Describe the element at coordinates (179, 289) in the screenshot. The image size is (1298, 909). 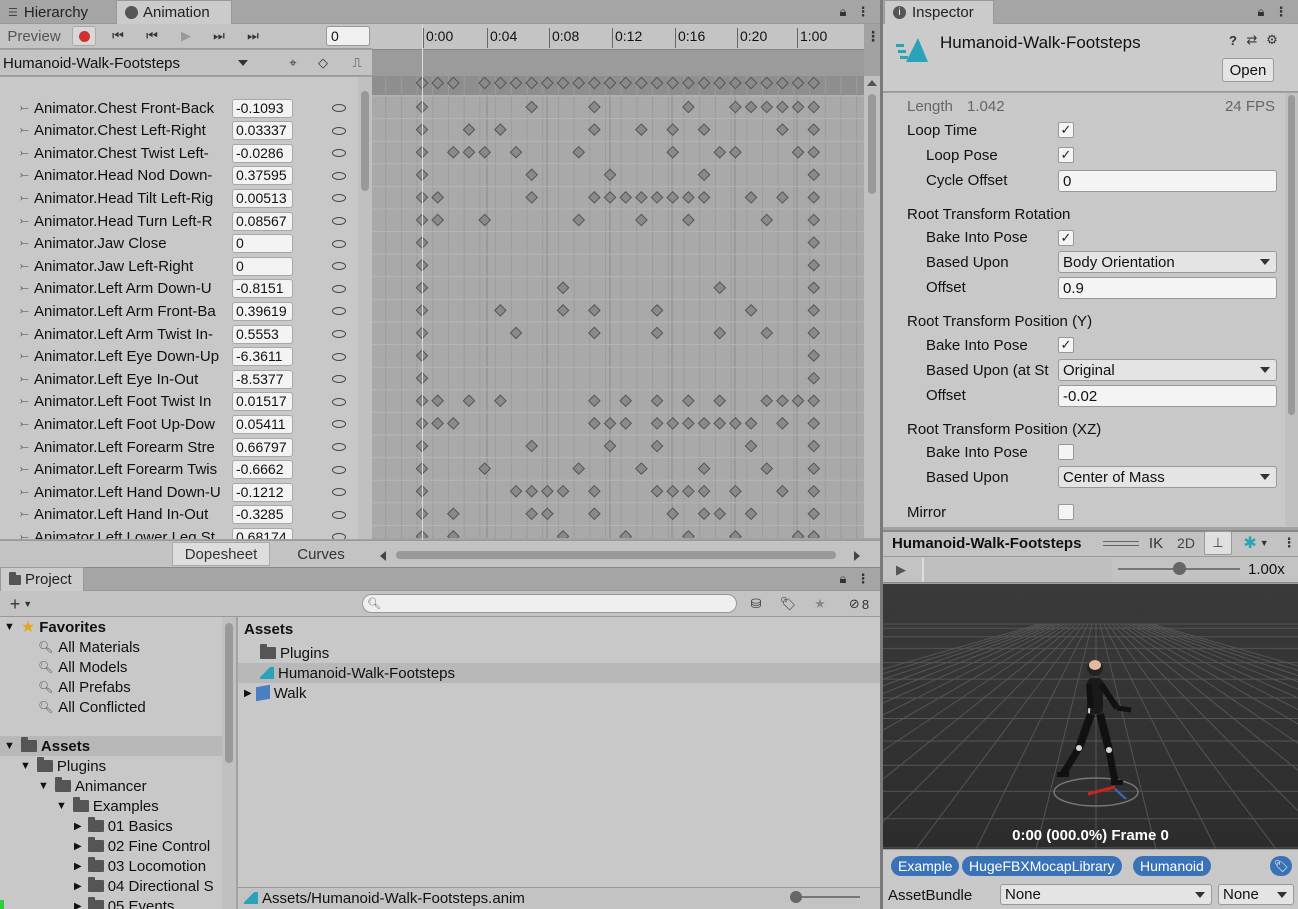
I see `property-row: ⤚ Animator.Left Arm Down-U -0.8151` at that location.